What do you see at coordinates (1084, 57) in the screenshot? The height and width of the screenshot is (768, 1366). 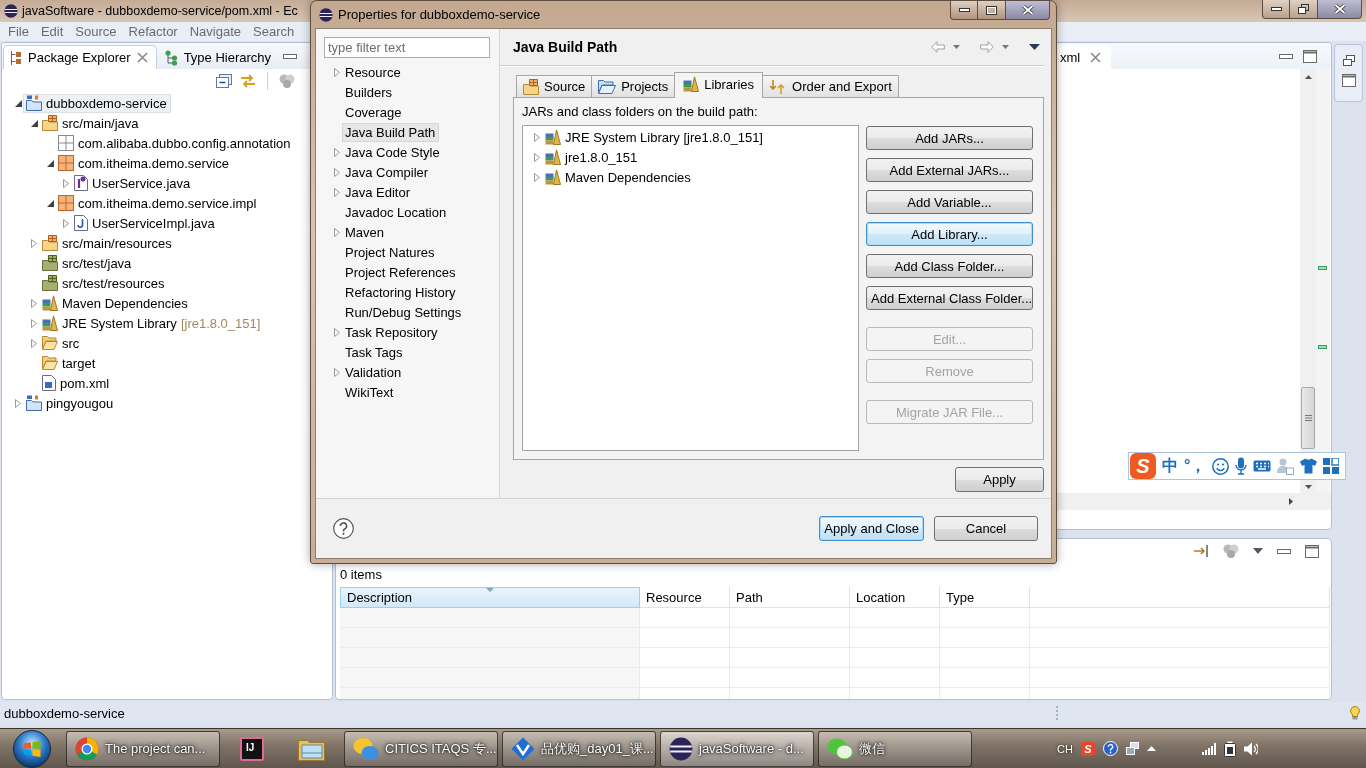 I see `editor-tab: xml` at bounding box center [1084, 57].